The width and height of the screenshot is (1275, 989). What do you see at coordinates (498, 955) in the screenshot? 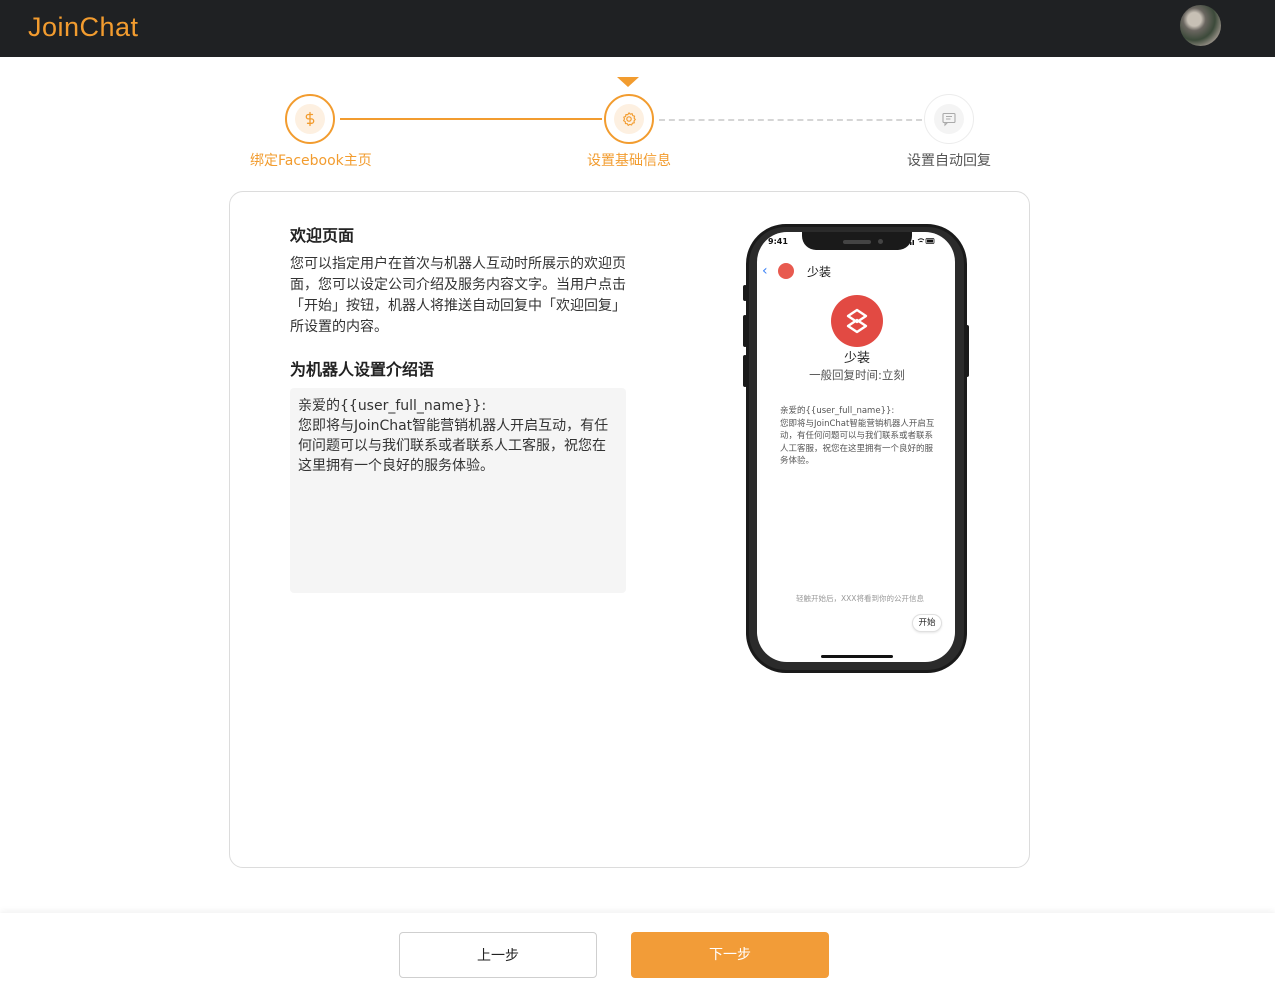
I see `prev-step-button: 上一步` at bounding box center [498, 955].